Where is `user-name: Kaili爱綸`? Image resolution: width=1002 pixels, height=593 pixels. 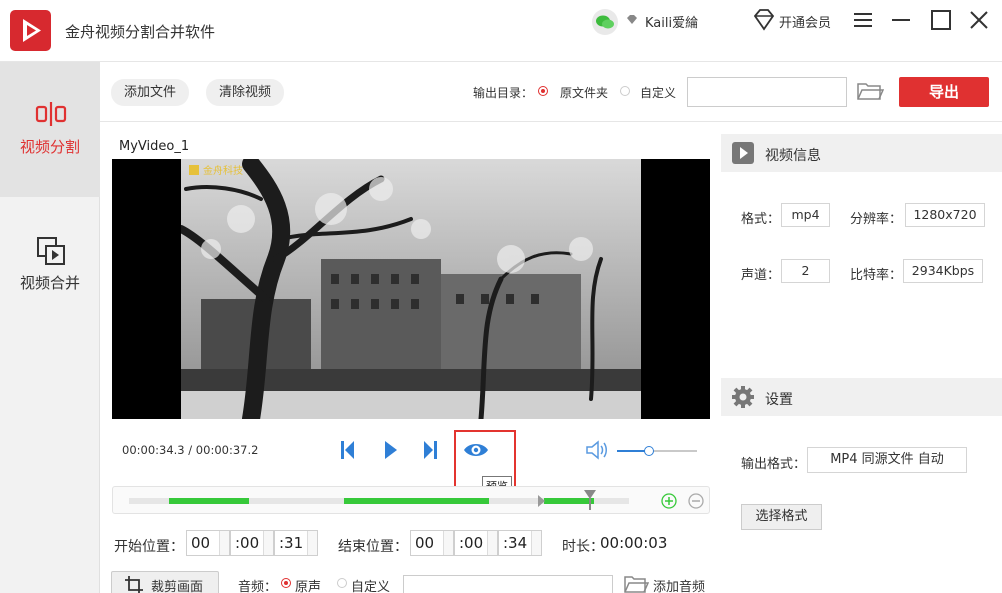 user-name: Kaili爱綸 is located at coordinates (671, 21).